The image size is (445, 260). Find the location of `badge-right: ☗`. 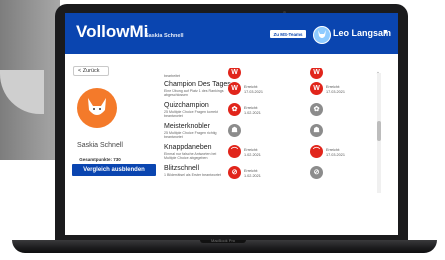

badge-right: ☗ is located at coordinates (316, 130).